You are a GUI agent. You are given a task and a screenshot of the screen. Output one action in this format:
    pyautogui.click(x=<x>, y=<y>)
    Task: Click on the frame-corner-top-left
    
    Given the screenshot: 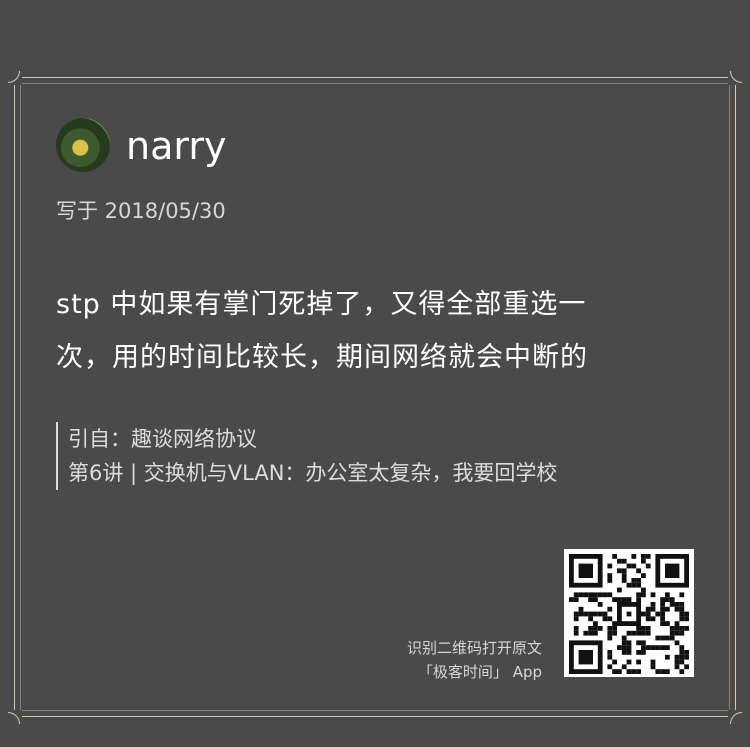 What is the action you would take?
    pyautogui.click(x=15, y=78)
    